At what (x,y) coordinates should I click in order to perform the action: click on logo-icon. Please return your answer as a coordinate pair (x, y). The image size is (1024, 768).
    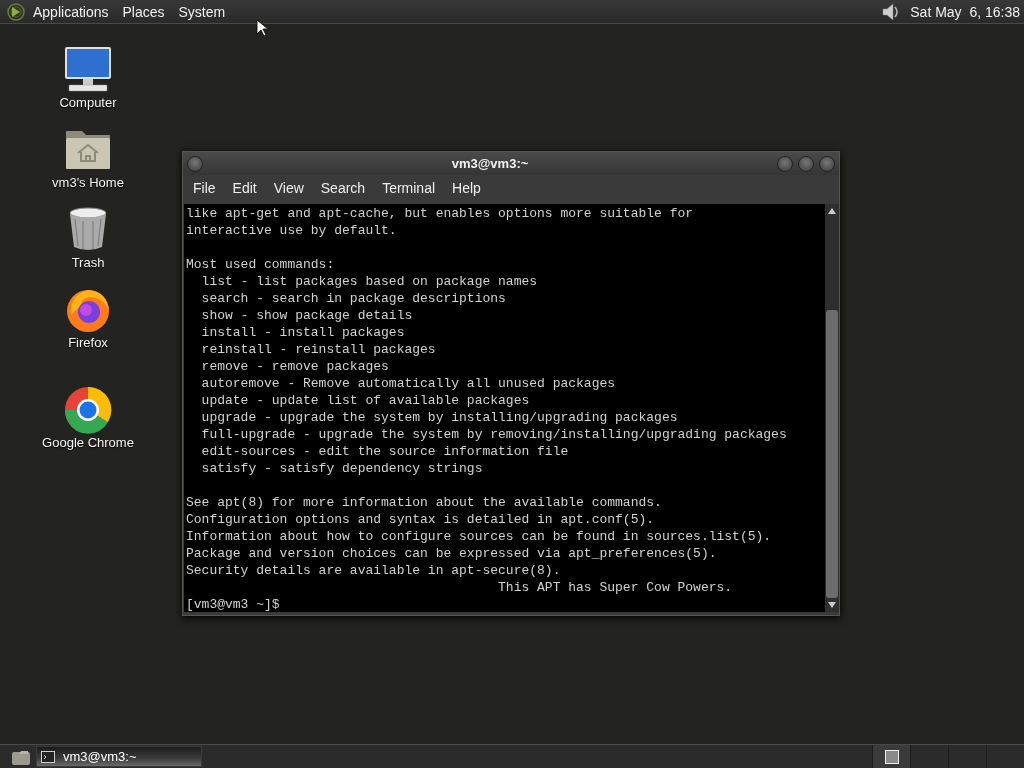
    Looking at the image, I should click on (16, 11).